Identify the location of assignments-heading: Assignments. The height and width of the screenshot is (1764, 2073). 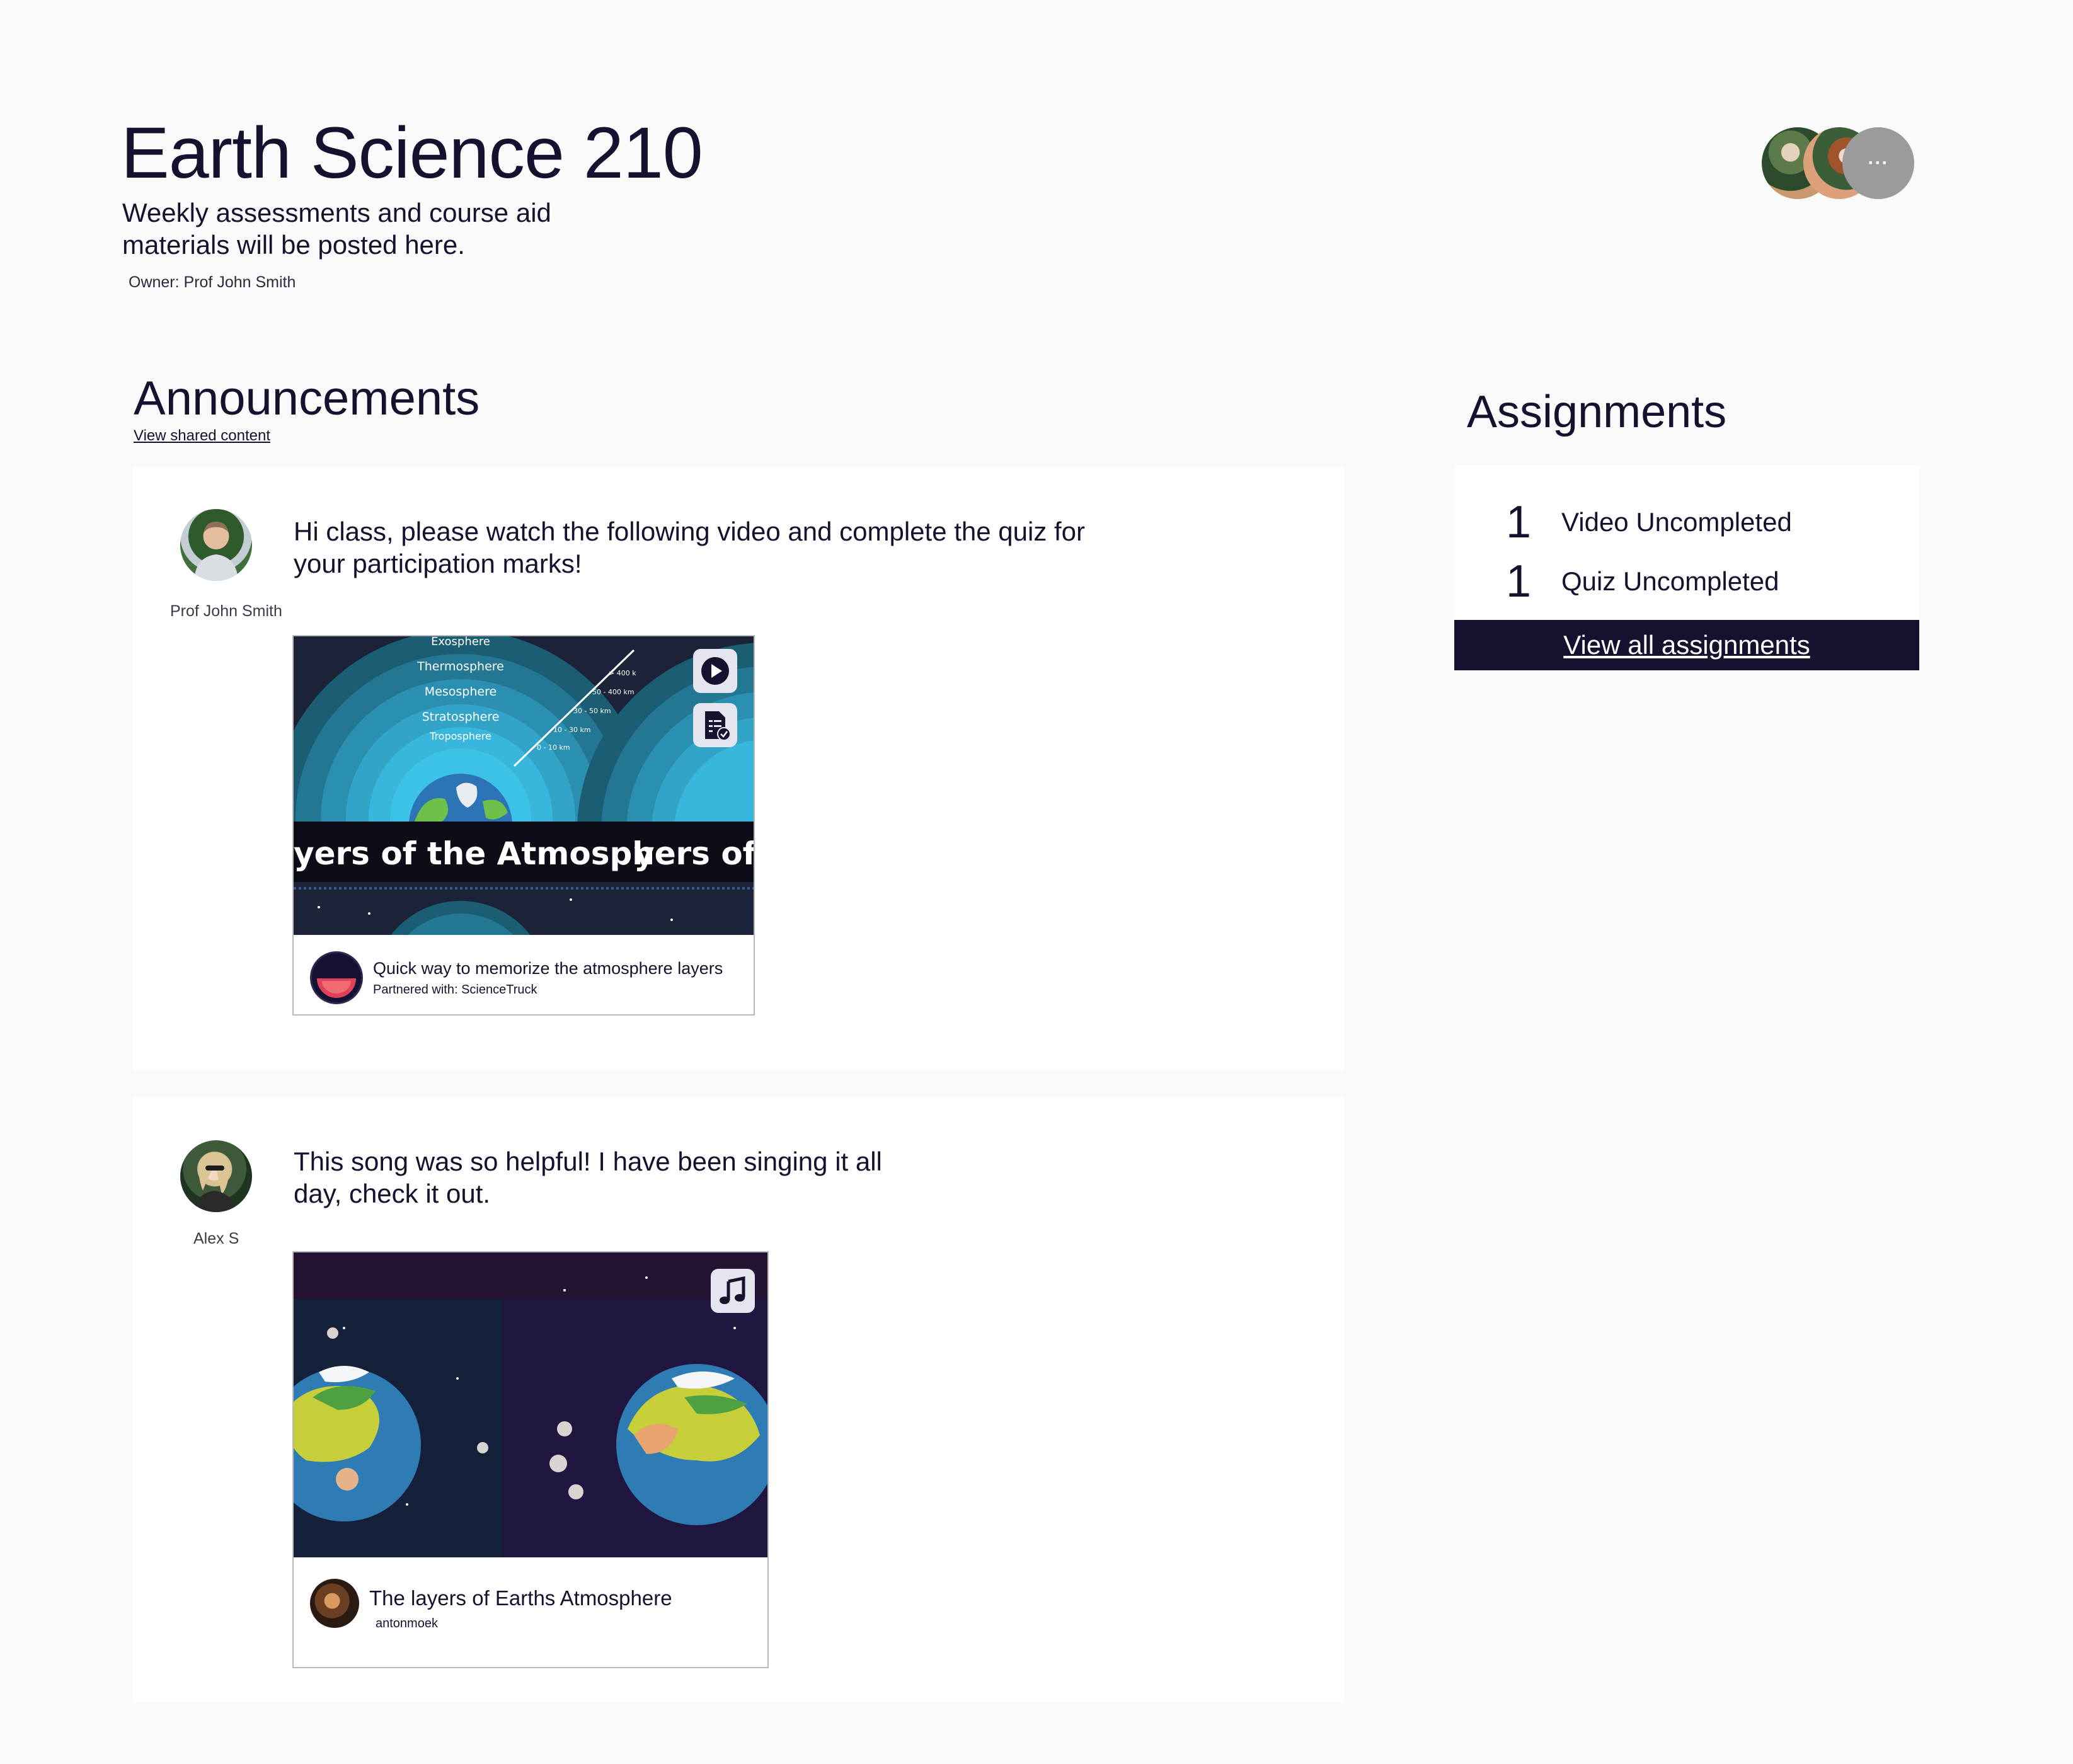
(1597, 412).